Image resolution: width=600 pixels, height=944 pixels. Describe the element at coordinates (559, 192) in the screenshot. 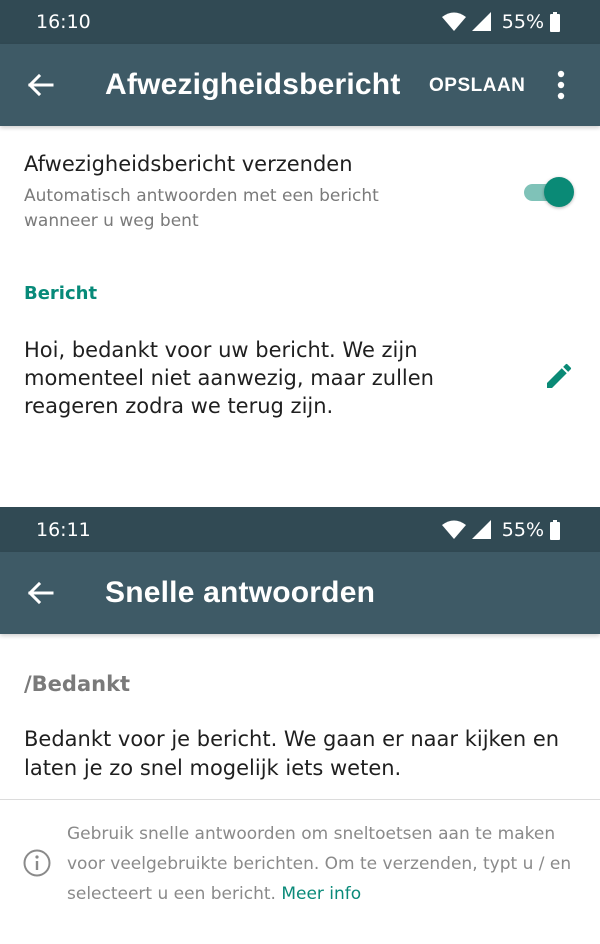

I see `toggle-knob` at that location.